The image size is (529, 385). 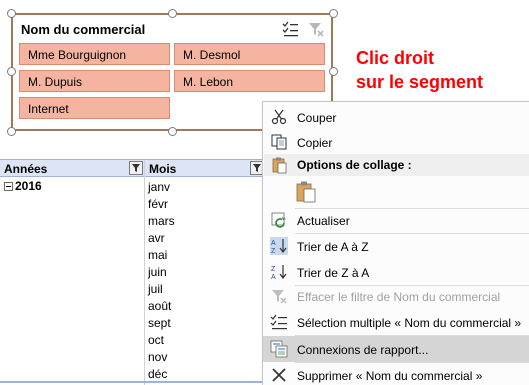 I want to click on menu-label: Trier de A à Z, so click(x=333, y=247).